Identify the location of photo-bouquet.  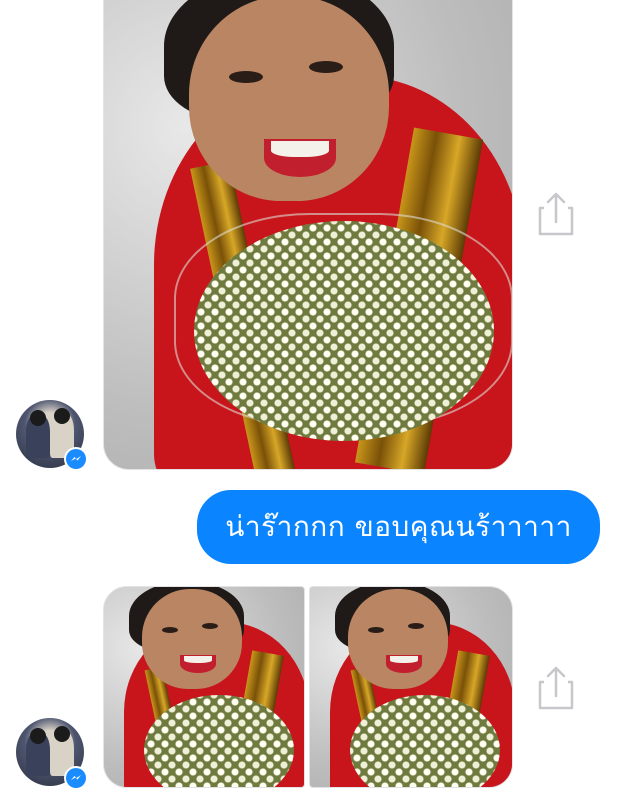
(344, 331).